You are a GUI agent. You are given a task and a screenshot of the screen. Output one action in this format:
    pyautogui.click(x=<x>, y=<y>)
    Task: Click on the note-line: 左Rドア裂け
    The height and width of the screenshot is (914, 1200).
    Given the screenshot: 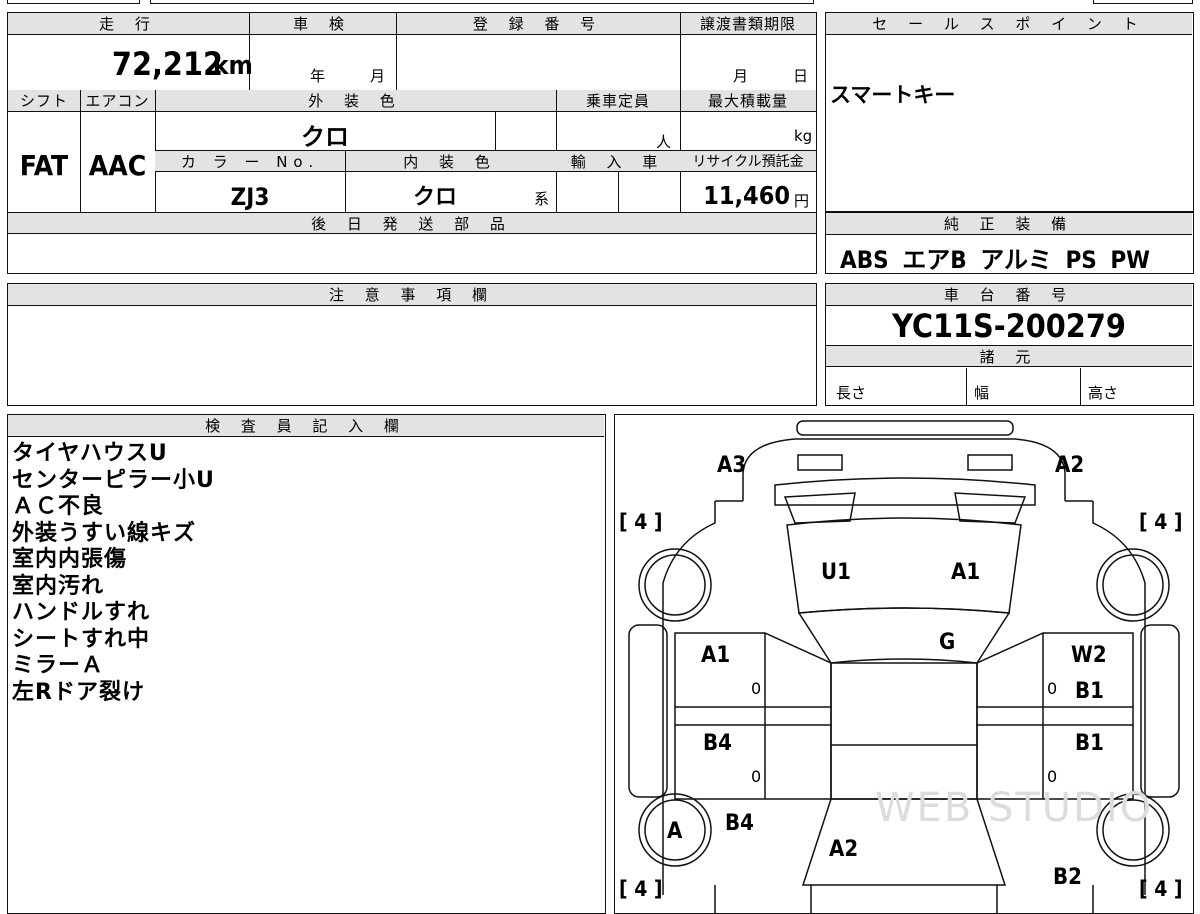 What is the action you would take?
    pyautogui.click(x=78, y=692)
    